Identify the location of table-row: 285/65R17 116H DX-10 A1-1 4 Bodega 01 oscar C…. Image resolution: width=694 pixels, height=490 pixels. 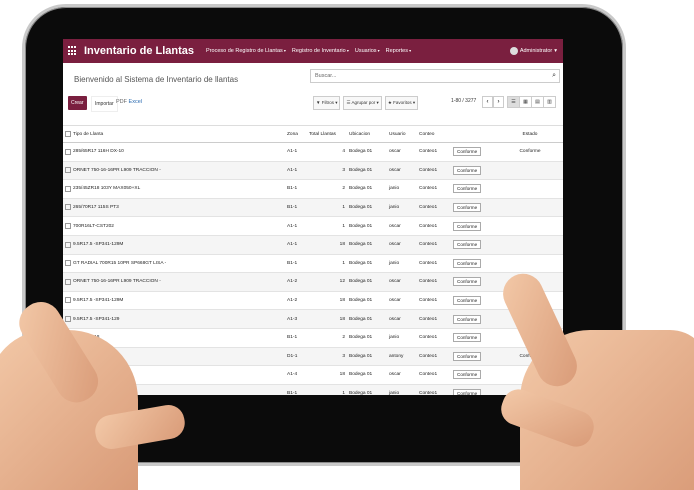
(313, 152).